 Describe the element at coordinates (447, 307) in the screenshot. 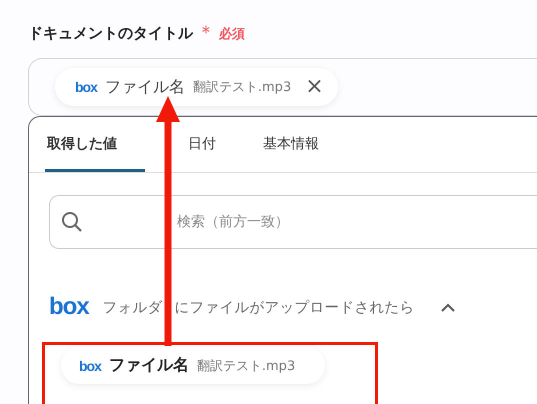

I see `chevron-icon` at that location.